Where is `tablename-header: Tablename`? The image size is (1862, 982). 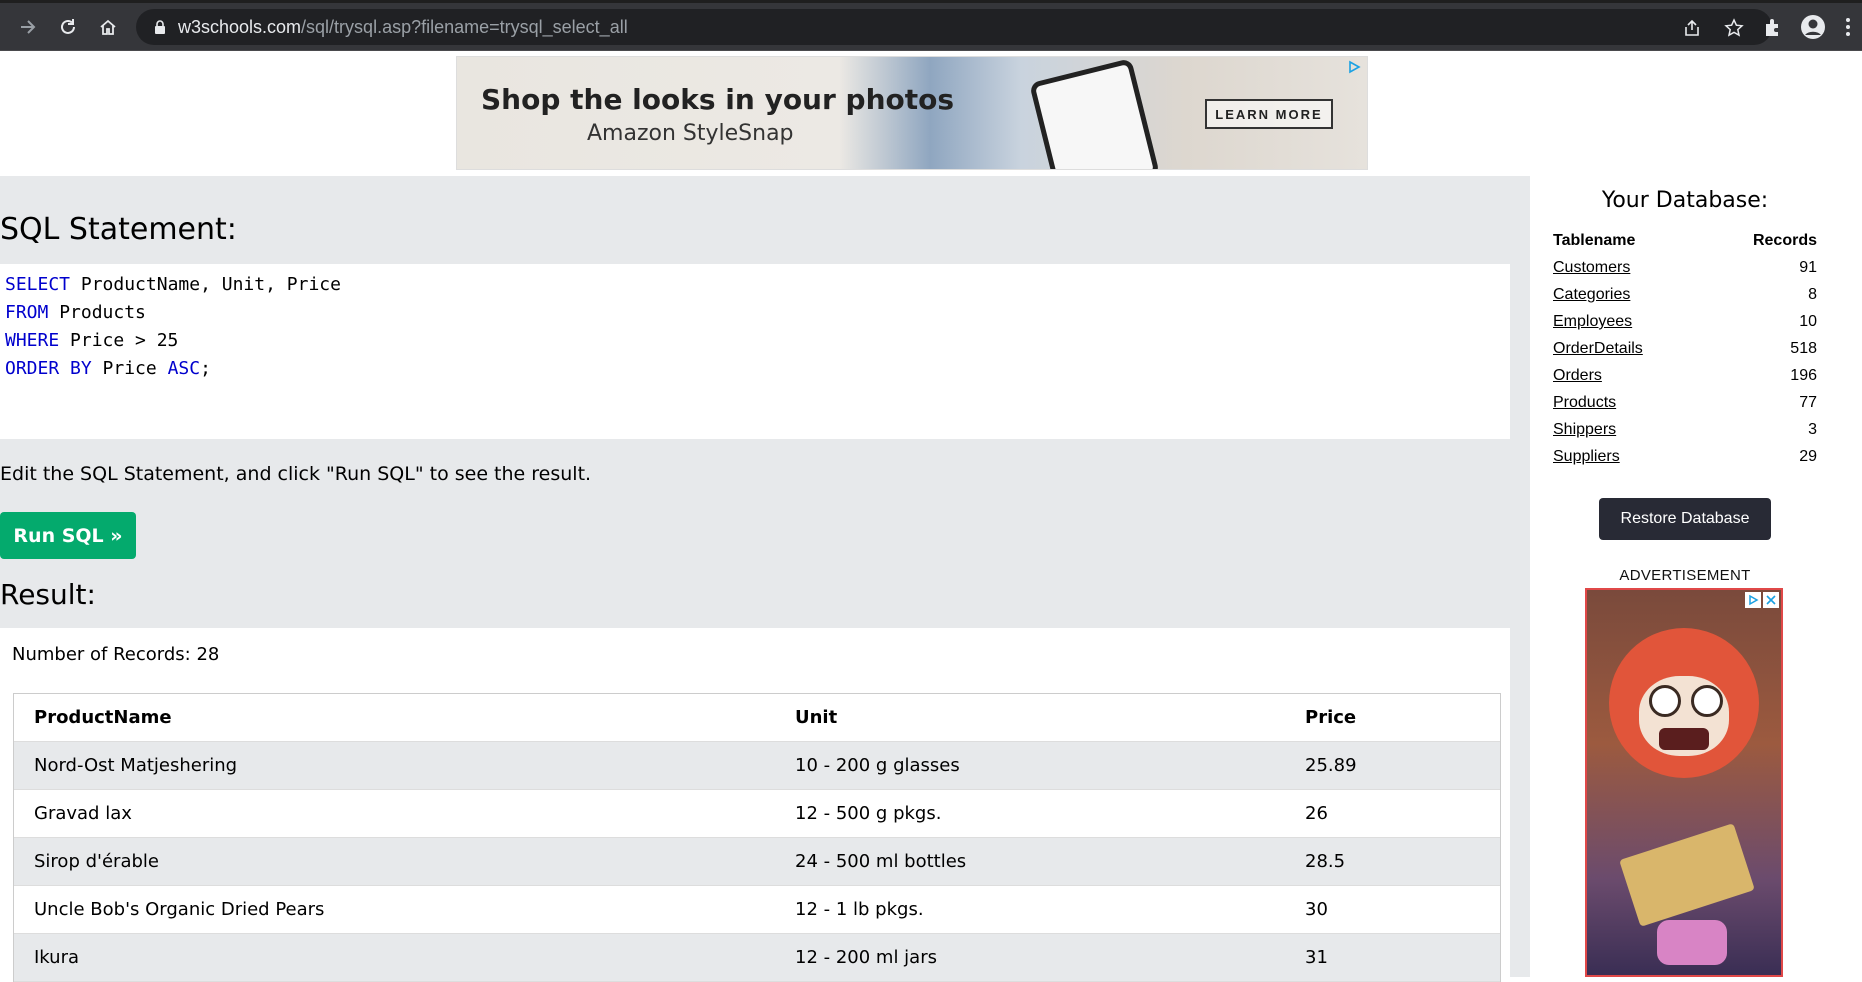 tablename-header: Tablename is located at coordinates (1594, 240).